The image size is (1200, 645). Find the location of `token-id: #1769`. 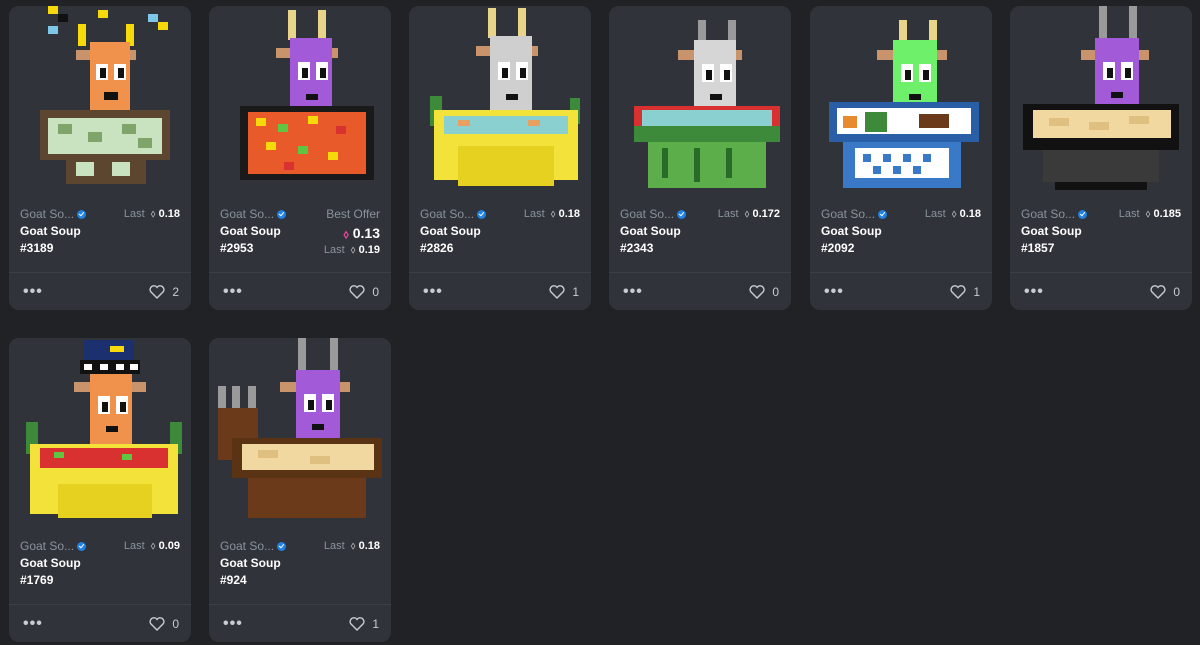

token-id: #1769 is located at coordinates (100, 580).